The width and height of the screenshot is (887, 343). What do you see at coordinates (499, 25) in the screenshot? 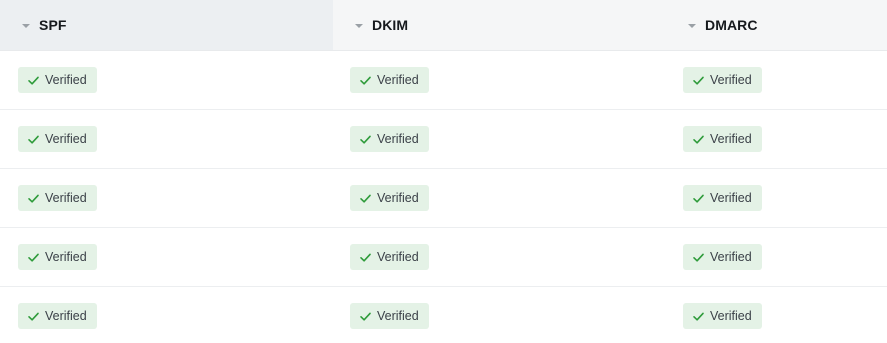
I see `column-header-dkim: DKIM` at bounding box center [499, 25].